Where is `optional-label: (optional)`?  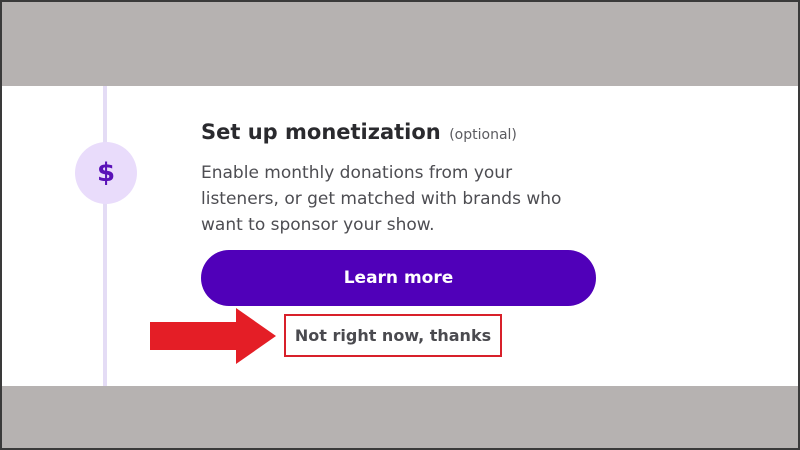
optional-label: (optional) is located at coordinates (483, 135).